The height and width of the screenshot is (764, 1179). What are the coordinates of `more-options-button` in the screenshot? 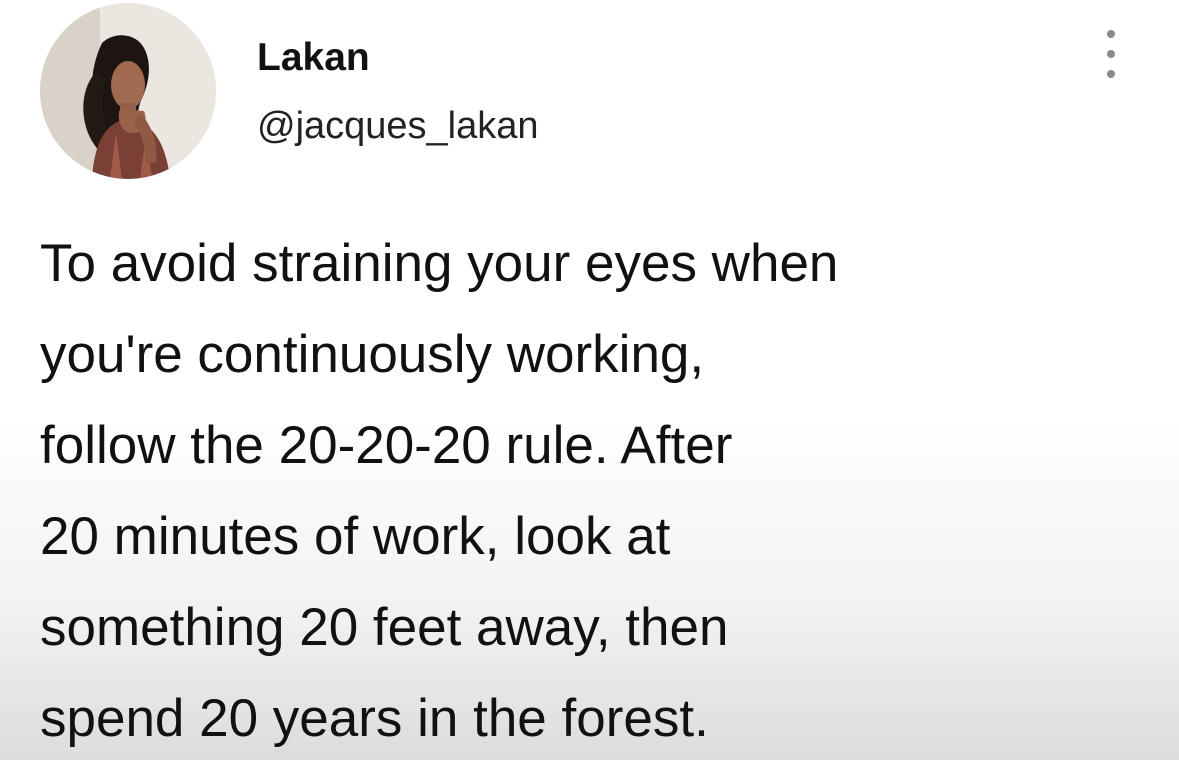 It's located at (1111, 54).